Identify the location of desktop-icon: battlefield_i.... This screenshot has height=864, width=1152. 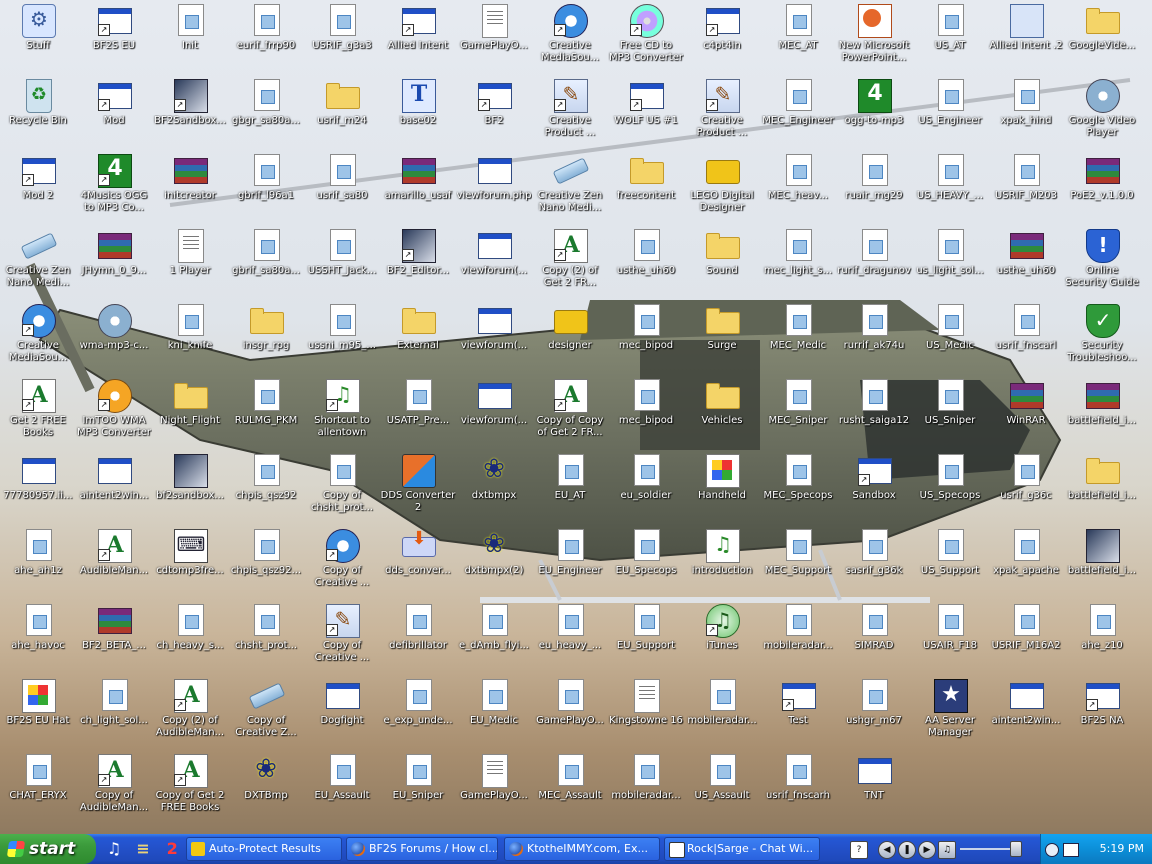
(1102, 564).